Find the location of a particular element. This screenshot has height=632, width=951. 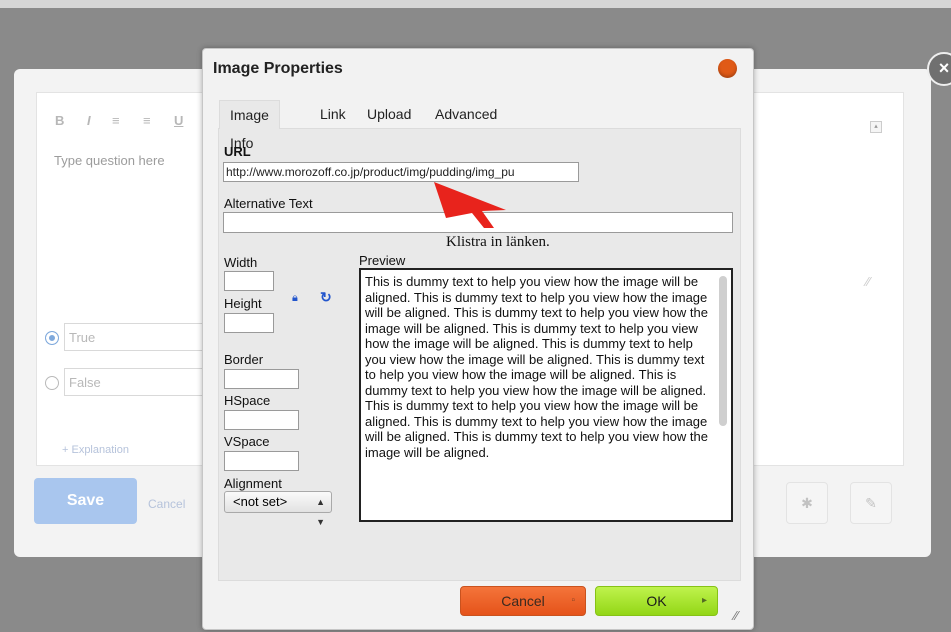

ok-glyph-icon: ▸ is located at coordinates (704, 600).